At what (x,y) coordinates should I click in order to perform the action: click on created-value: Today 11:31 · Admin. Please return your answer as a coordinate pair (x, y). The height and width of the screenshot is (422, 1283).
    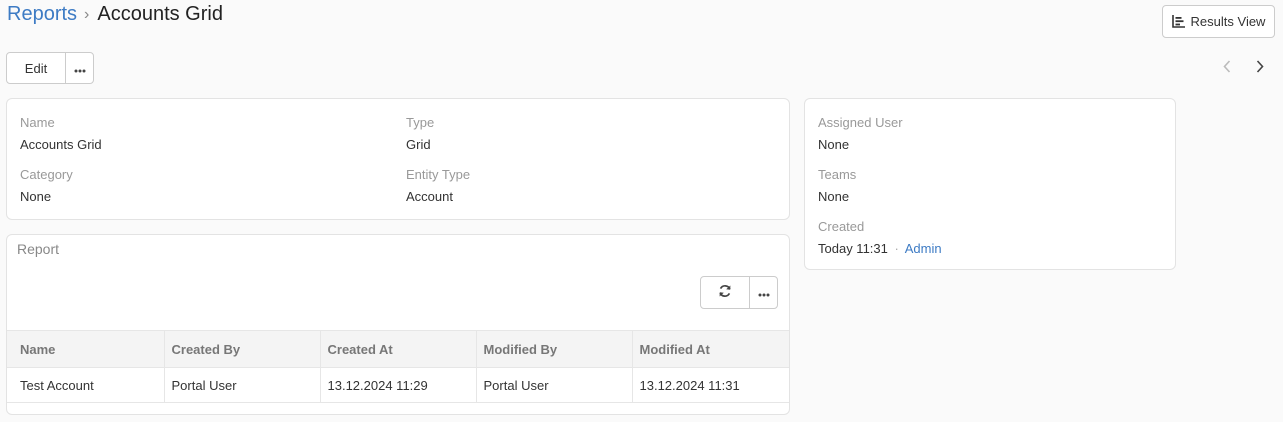
    Looking at the image, I should click on (880, 248).